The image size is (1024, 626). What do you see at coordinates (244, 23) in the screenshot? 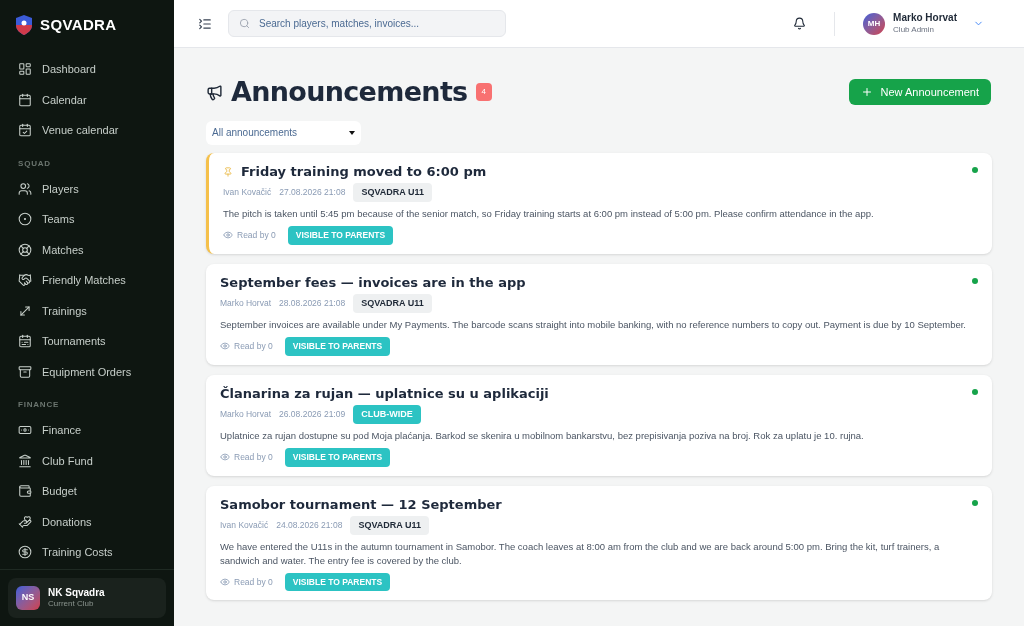
I see `search-icon` at bounding box center [244, 23].